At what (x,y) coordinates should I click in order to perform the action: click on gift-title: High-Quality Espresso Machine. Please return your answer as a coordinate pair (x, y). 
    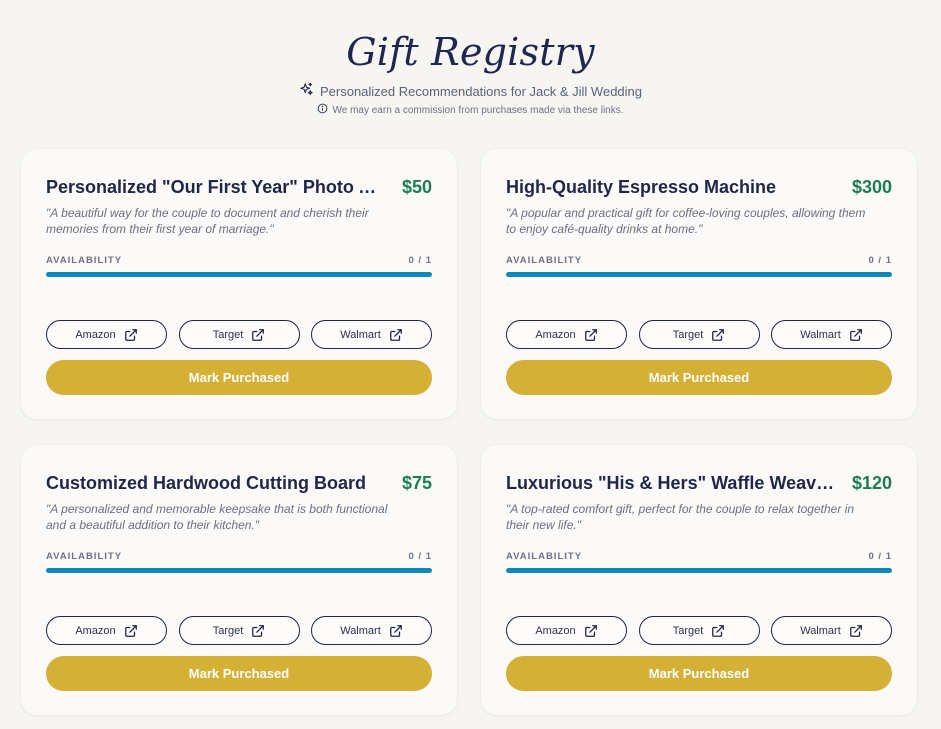
    Looking at the image, I should click on (641, 187).